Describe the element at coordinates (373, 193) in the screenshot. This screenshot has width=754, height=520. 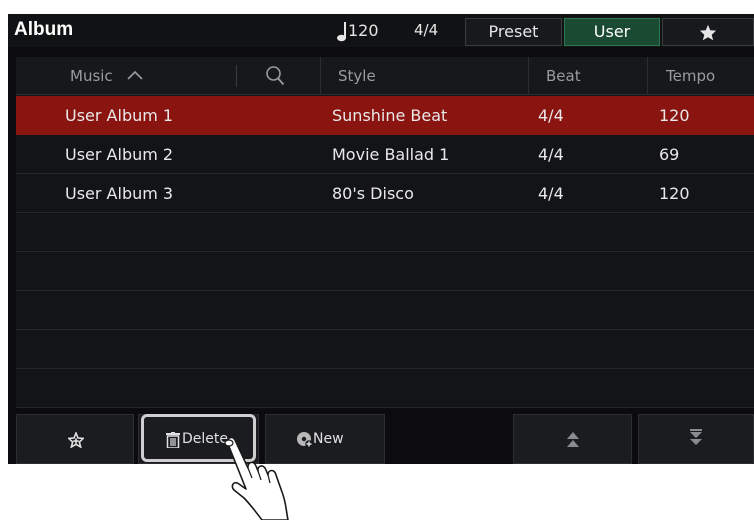
I see `album-style: 80's Disco` at that location.